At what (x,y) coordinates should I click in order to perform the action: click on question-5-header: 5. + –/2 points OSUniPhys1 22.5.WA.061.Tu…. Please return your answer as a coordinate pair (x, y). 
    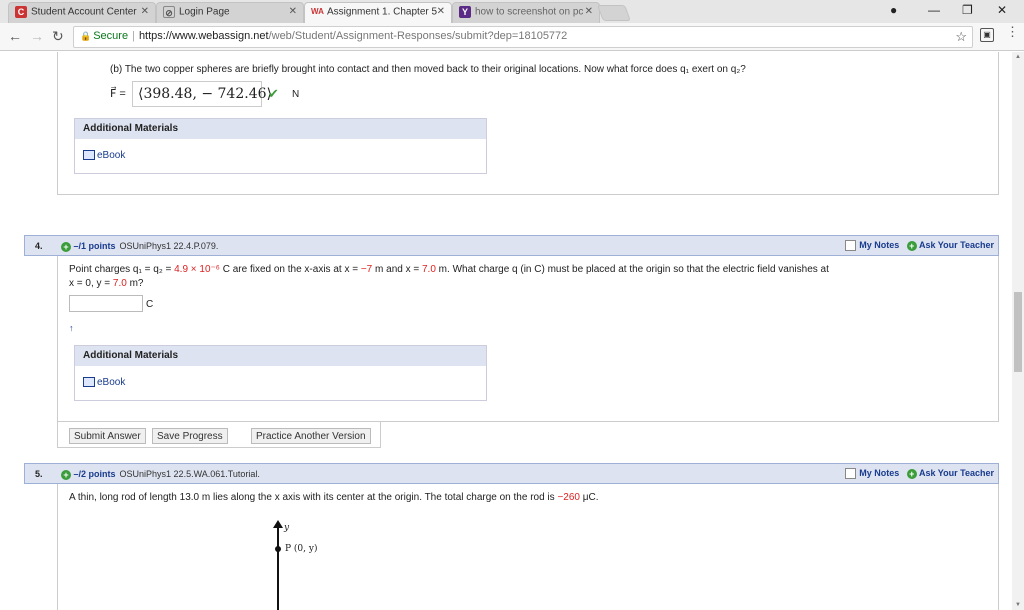
    Looking at the image, I should click on (511, 473).